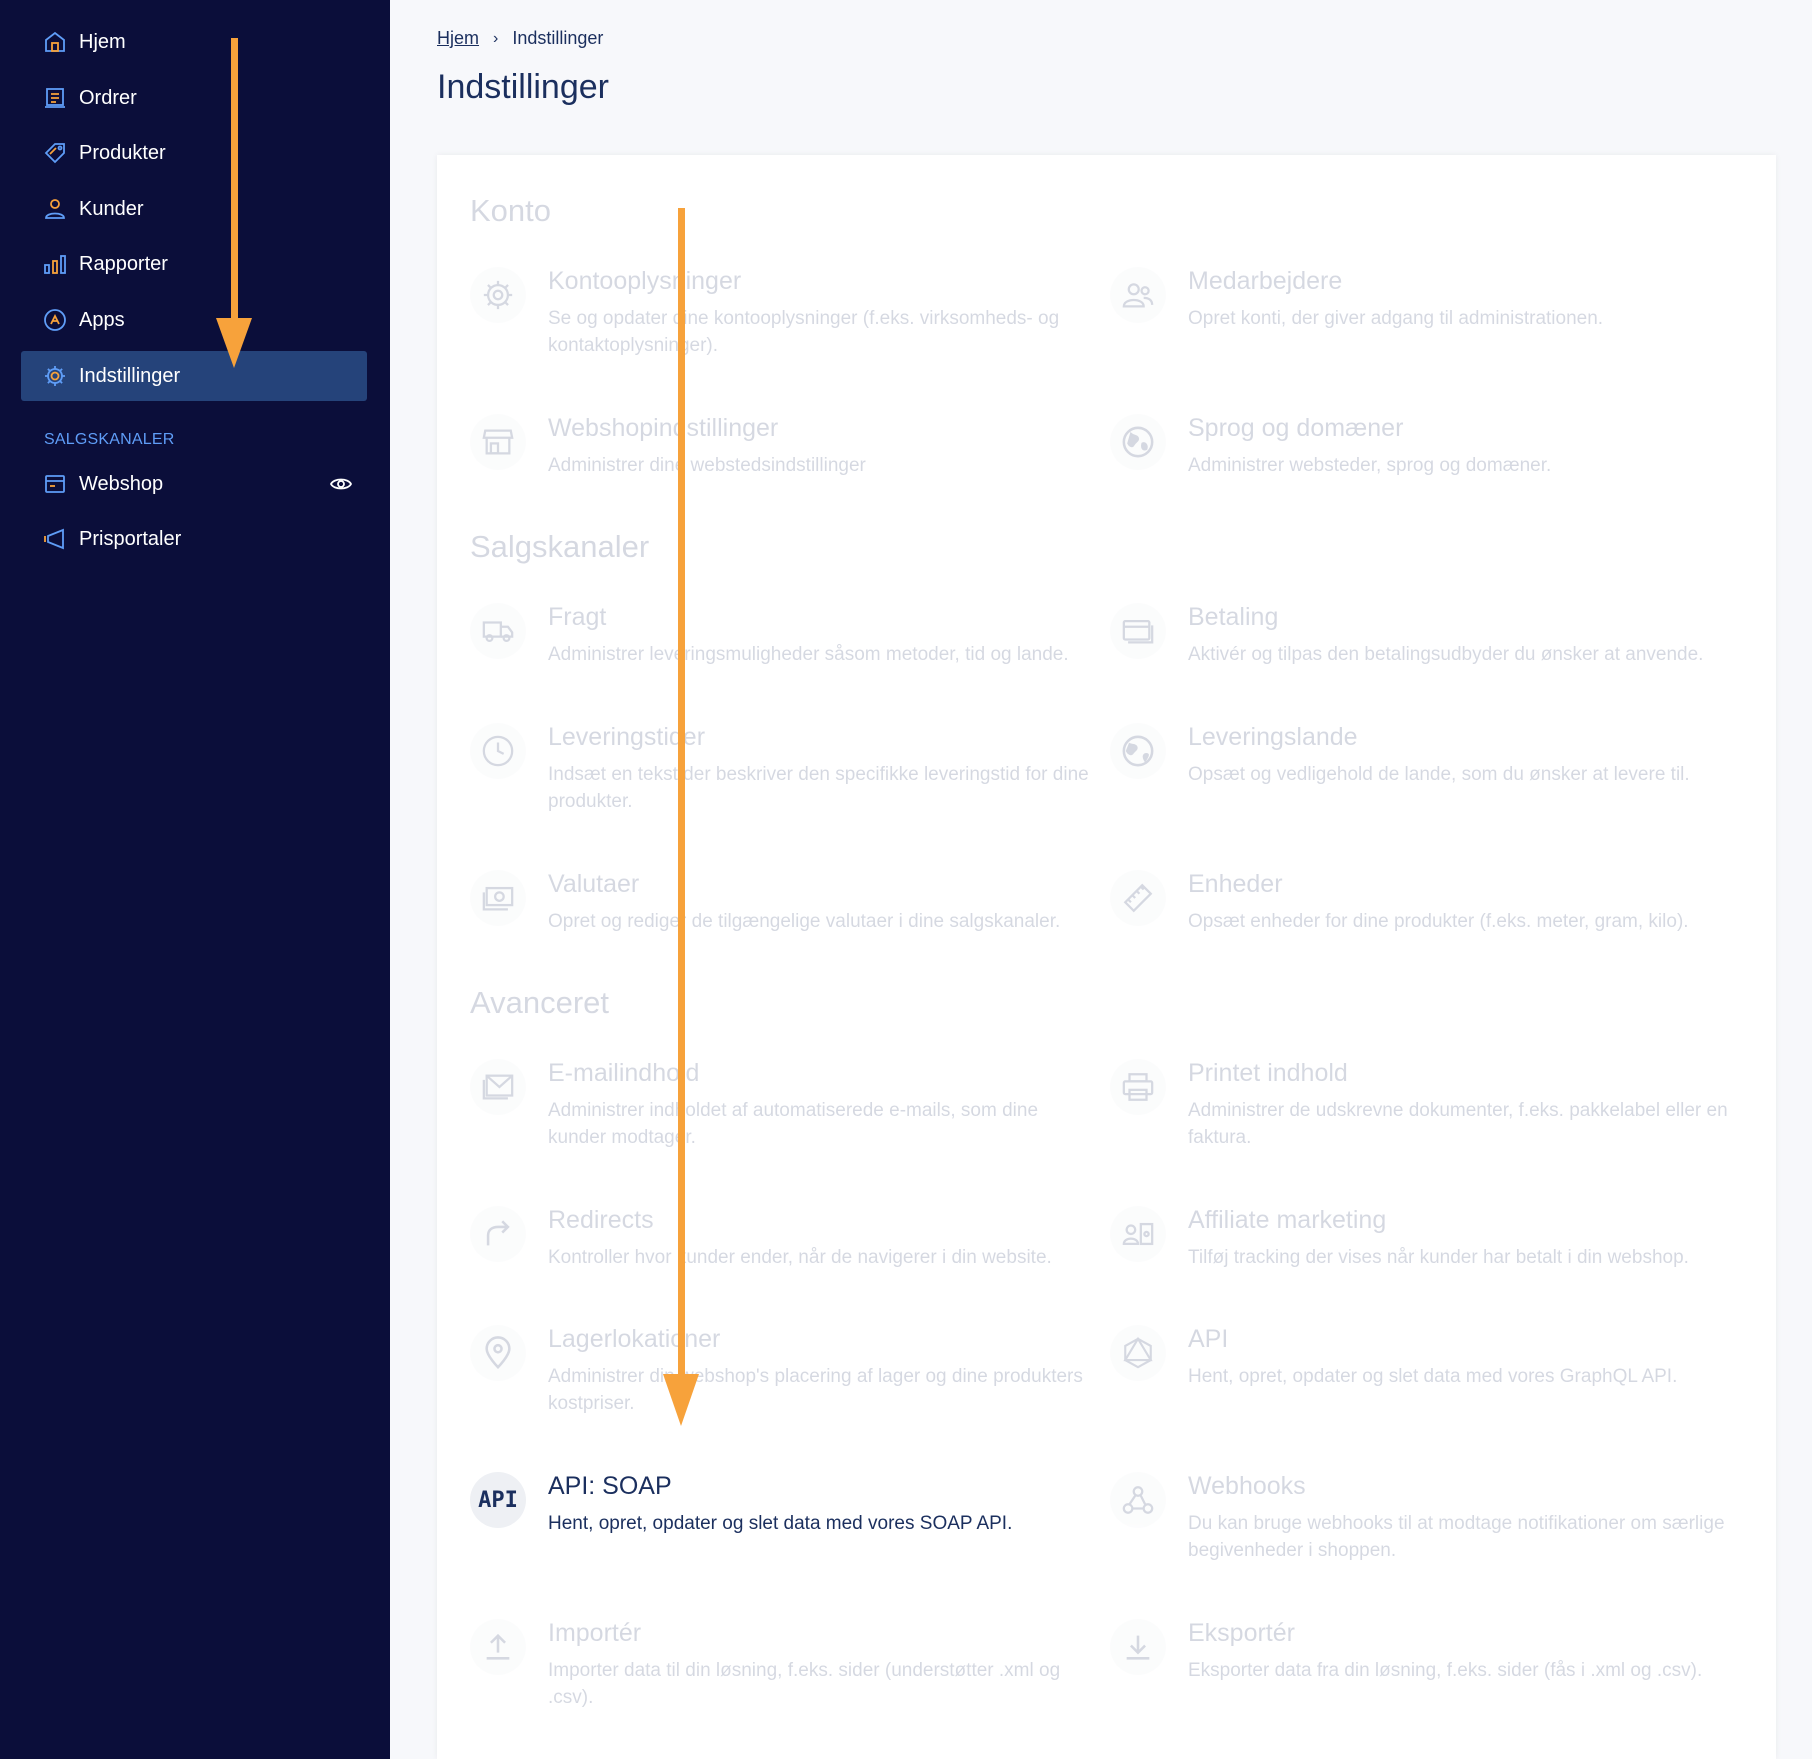  I want to click on users-icon, so click(1138, 295).